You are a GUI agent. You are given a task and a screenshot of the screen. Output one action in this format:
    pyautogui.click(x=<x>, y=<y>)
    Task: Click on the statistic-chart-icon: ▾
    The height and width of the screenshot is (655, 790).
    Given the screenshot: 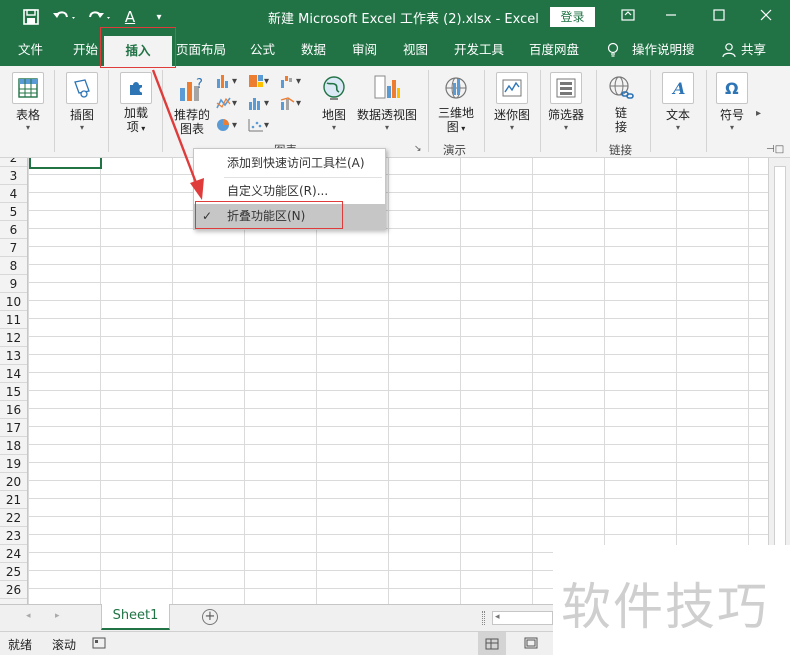 What is the action you would take?
    pyautogui.click(x=261, y=103)
    